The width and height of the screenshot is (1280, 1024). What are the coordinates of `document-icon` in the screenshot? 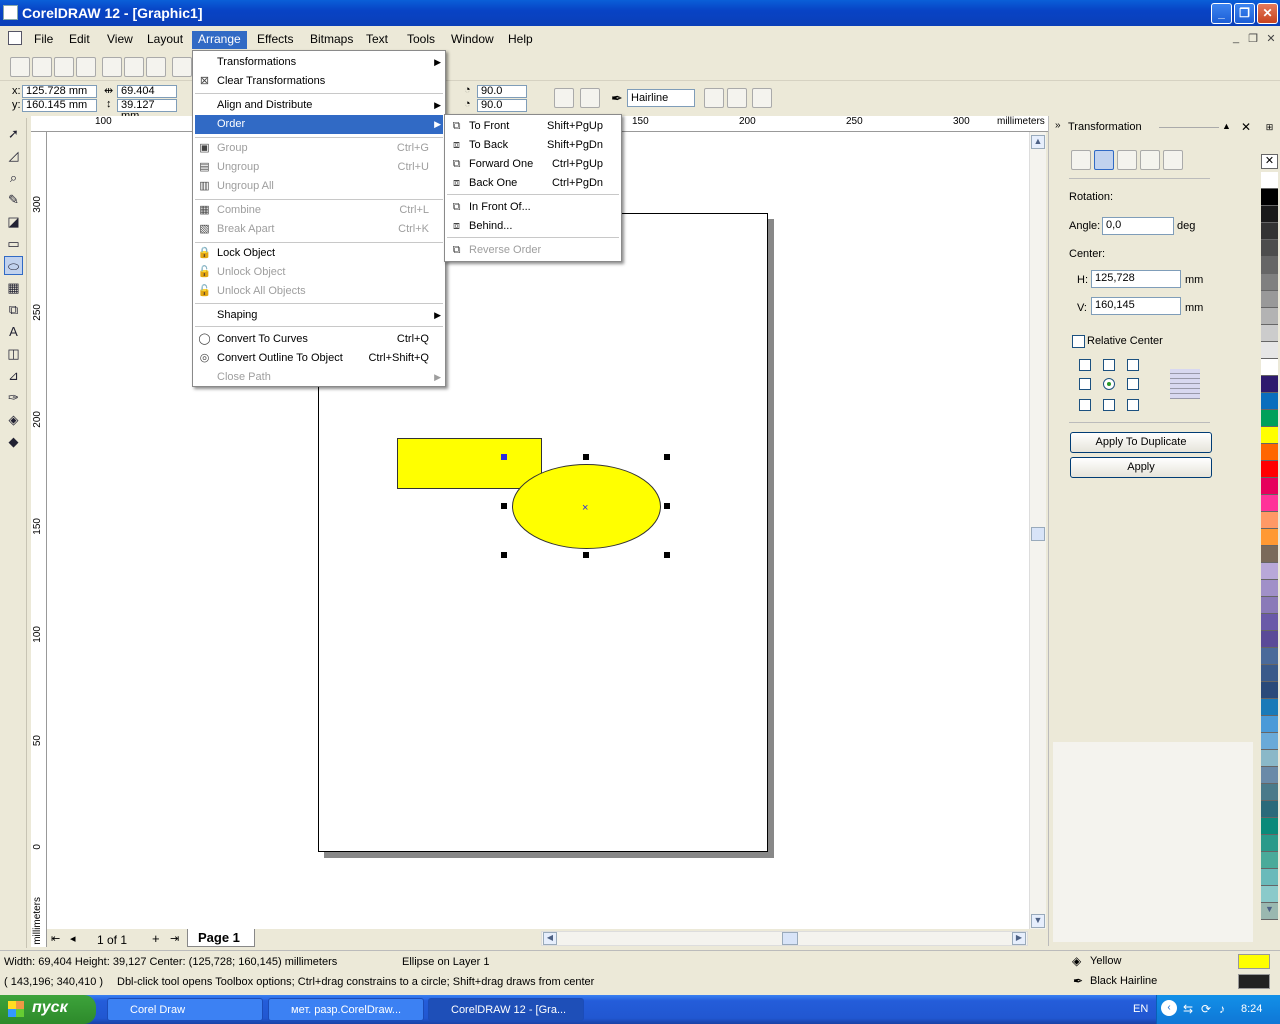 It's located at (15, 38).